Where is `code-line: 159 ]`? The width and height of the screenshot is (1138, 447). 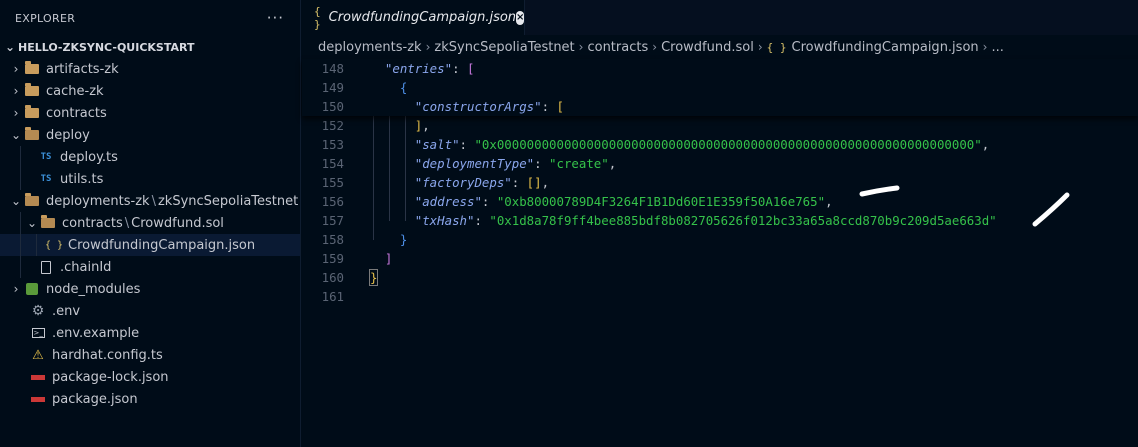 code-line: 159 ] is located at coordinates (720, 258).